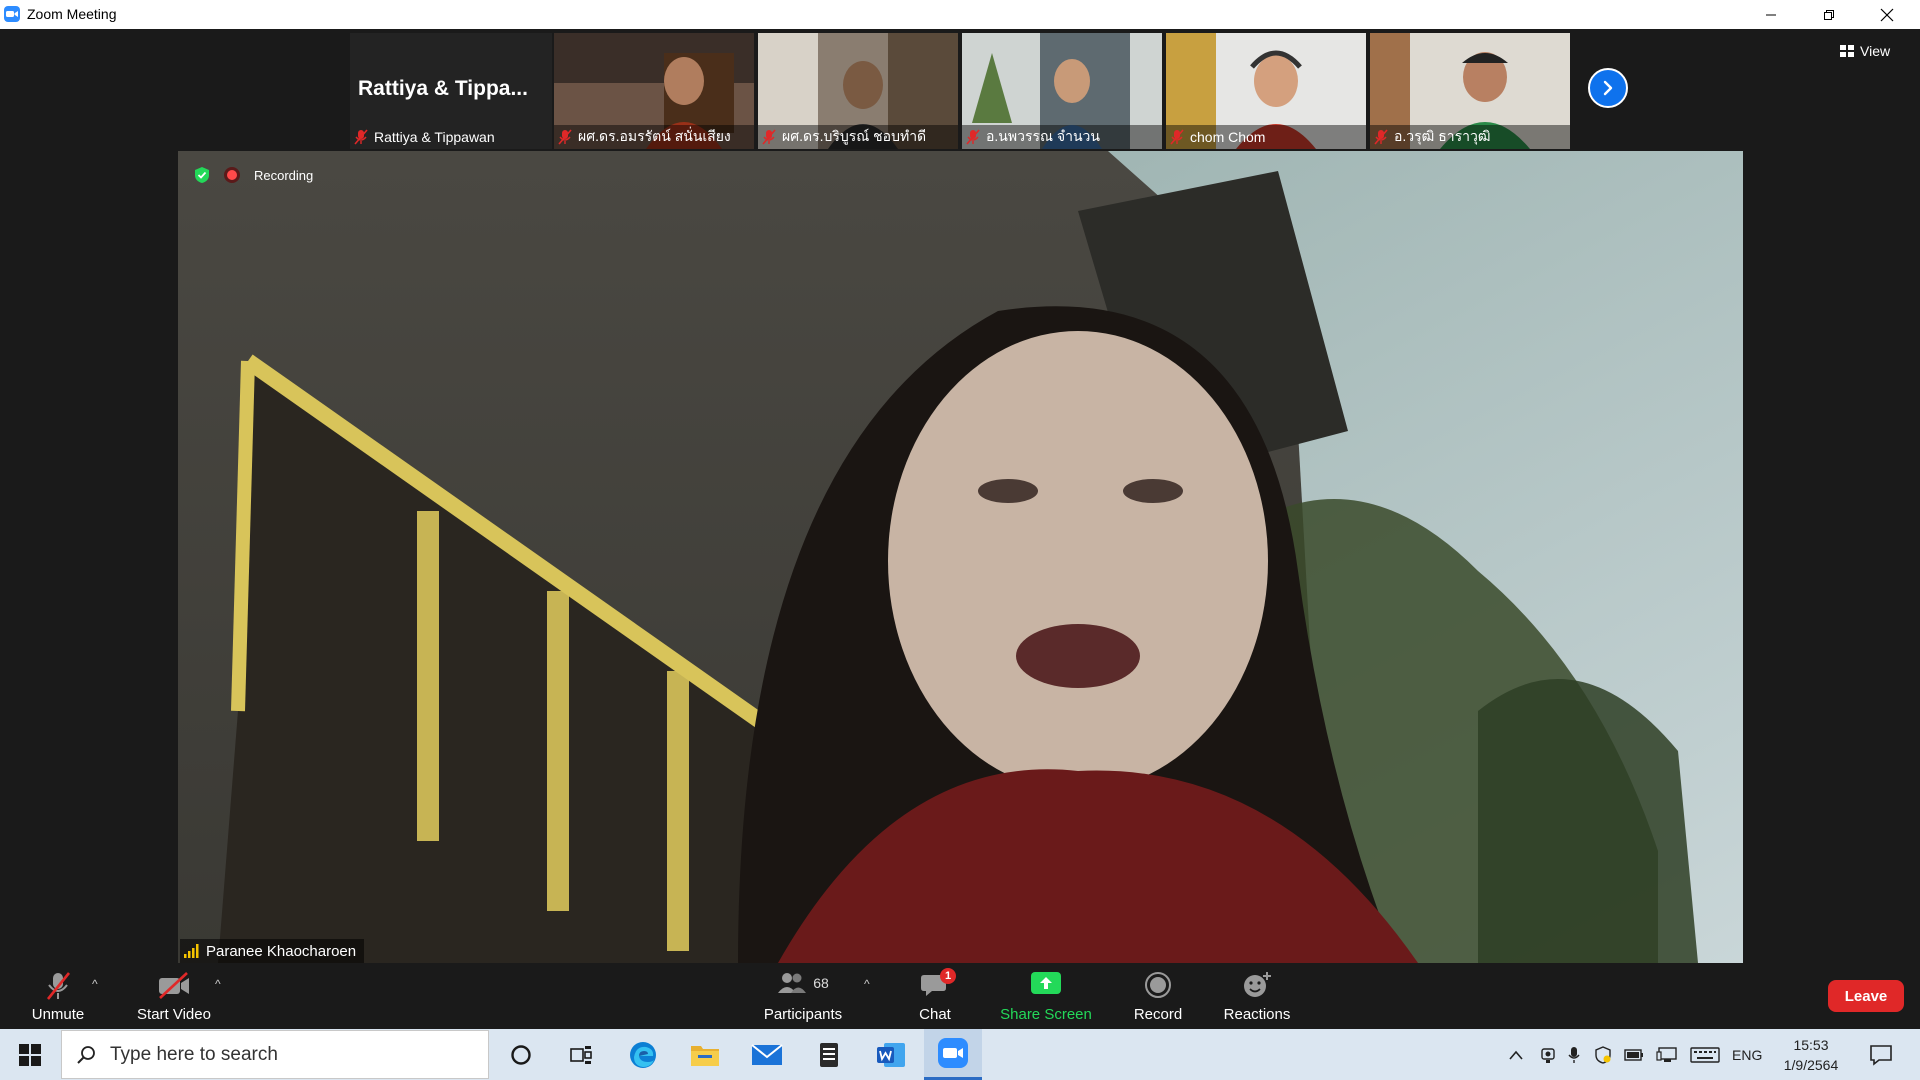 The width and height of the screenshot is (1920, 1080). What do you see at coordinates (95, 984) in the screenshot?
I see `audio-options-caret: ^` at bounding box center [95, 984].